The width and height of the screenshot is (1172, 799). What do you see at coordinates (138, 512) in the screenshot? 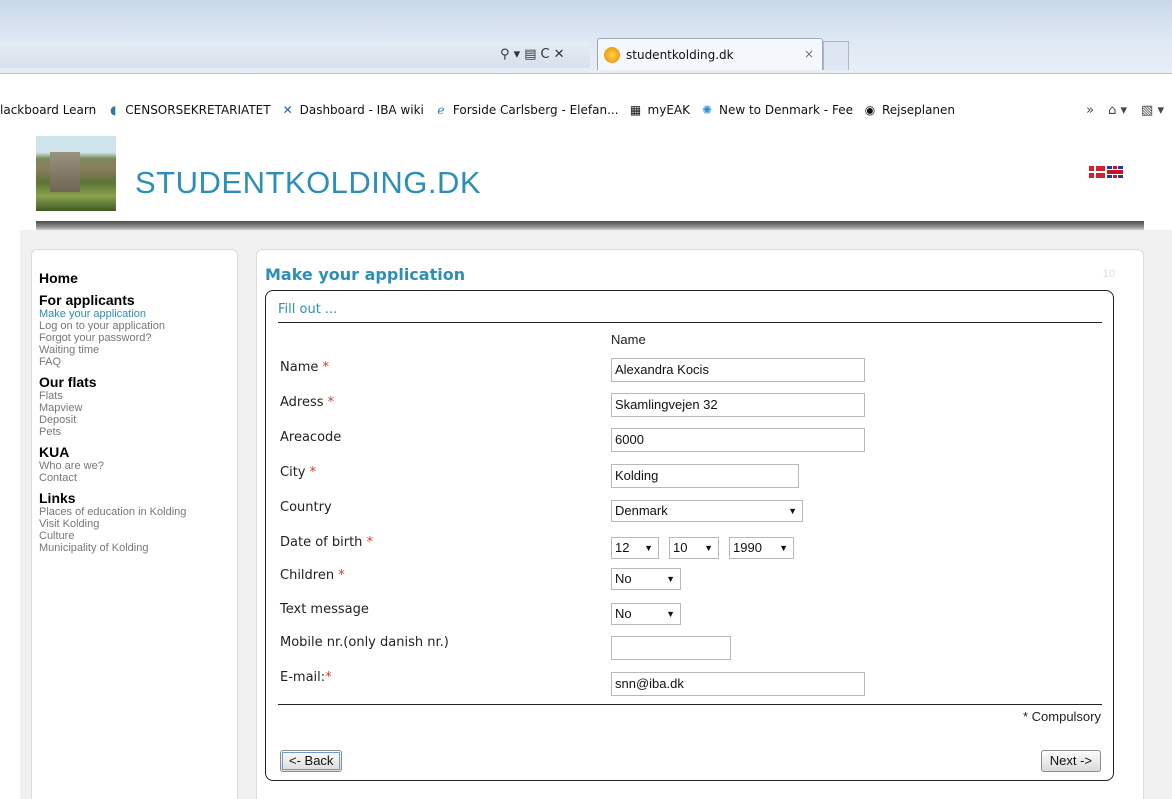
I see `sidebar-item-places-of-education: Places of education in Kolding` at bounding box center [138, 512].